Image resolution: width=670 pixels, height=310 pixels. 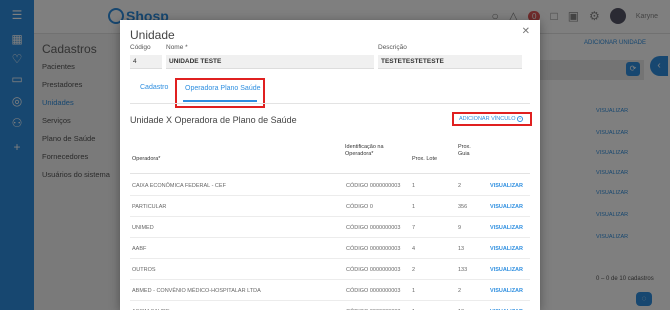 I want to click on tab-label: Operadora Plano Saúde, so click(x=223, y=88).